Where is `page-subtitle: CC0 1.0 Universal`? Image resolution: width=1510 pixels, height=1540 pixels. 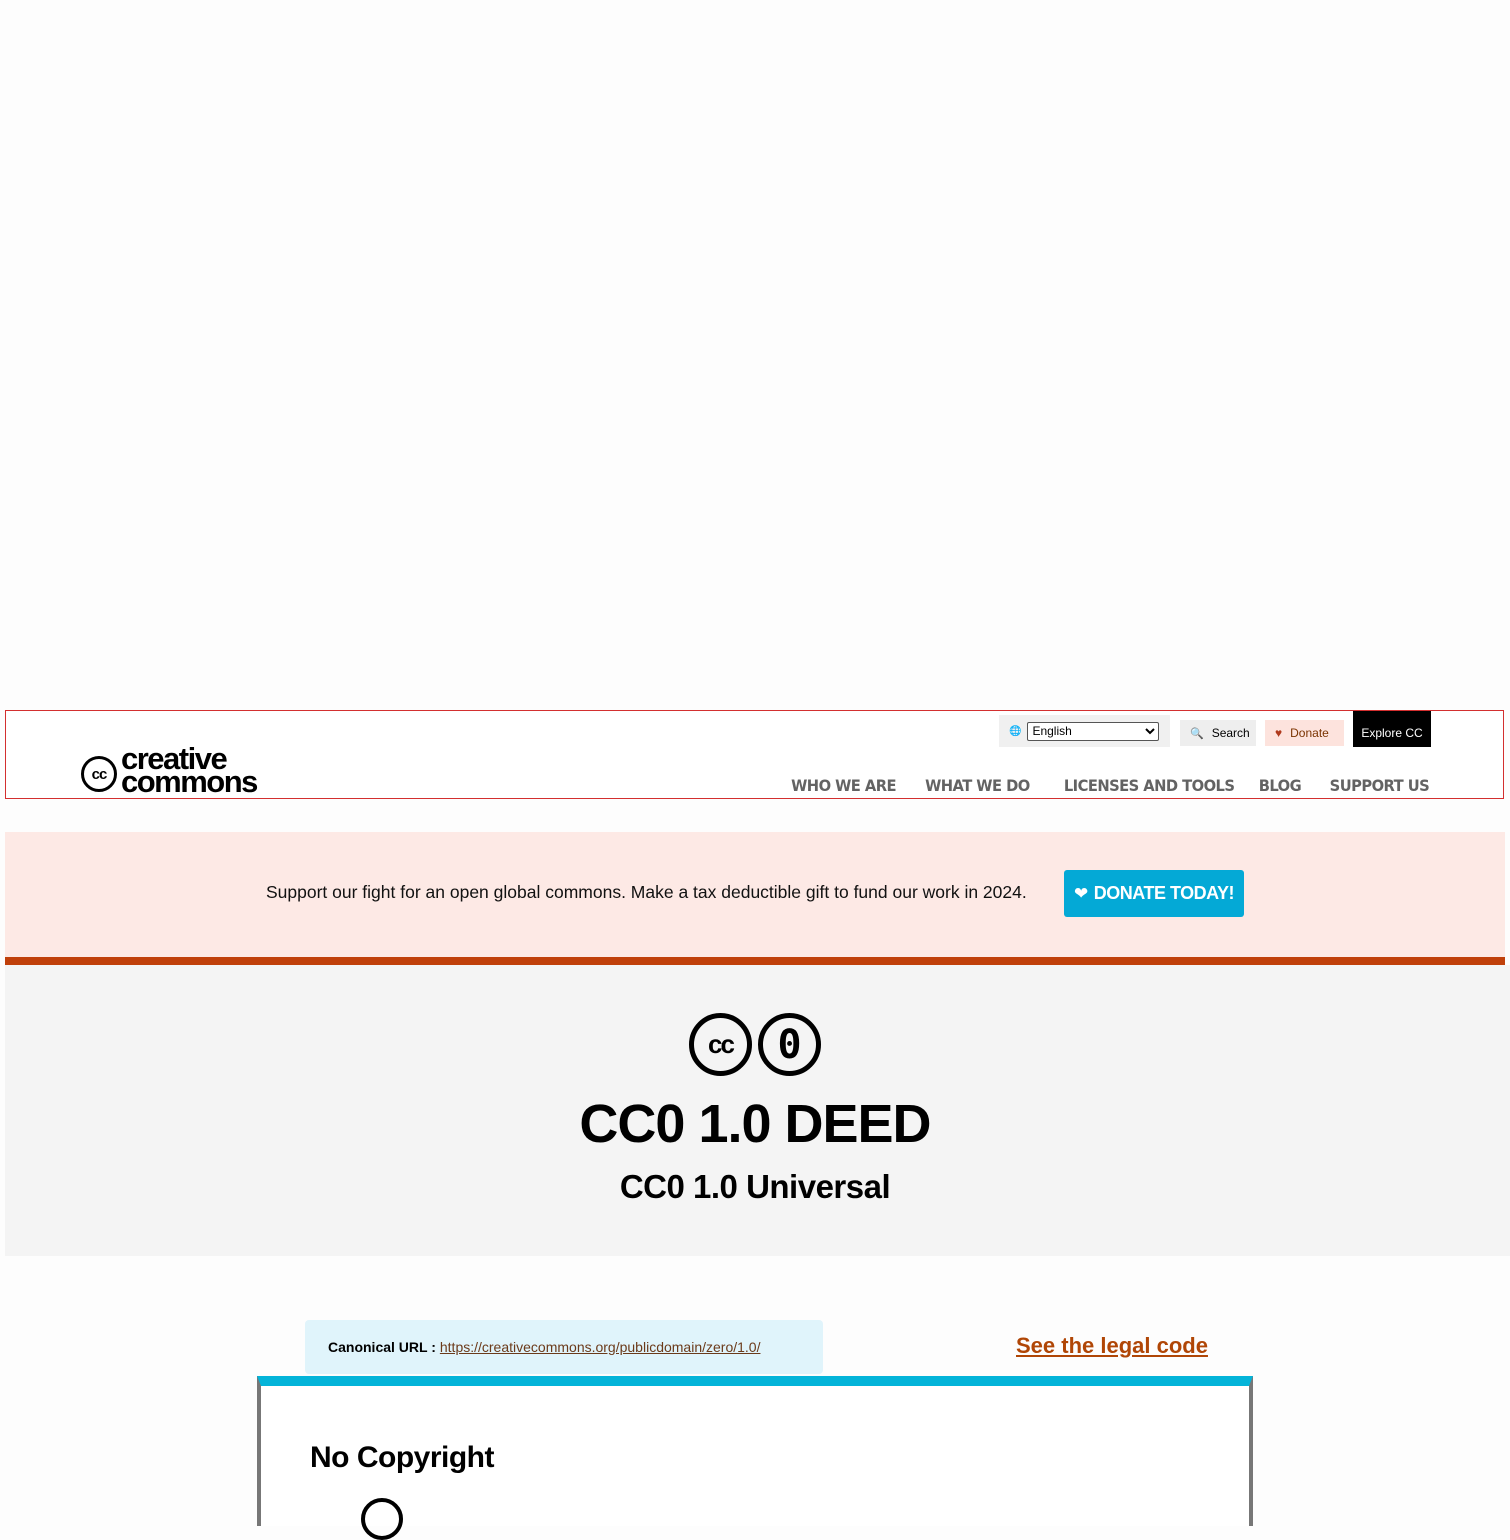 page-subtitle: CC0 1.0 Universal is located at coordinates (755, 1186).